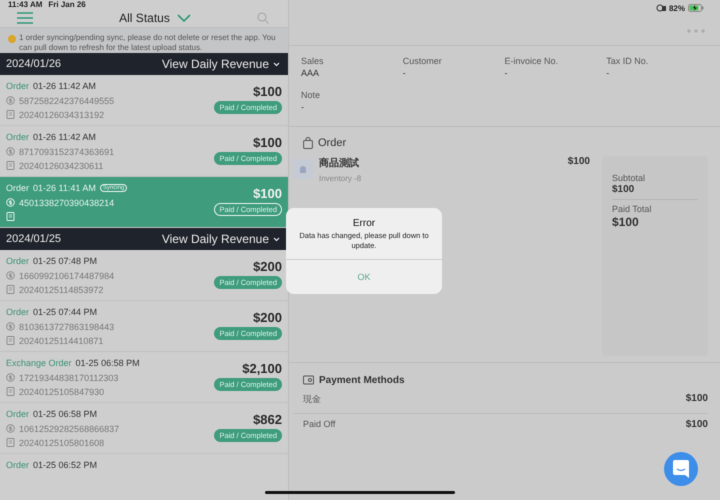 The width and height of the screenshot is (720, 500). What do you see at coordinates (61, 443) in the screenshot?
I see `invoice-number: 20240125105801608` at bounding box center [61, 443].